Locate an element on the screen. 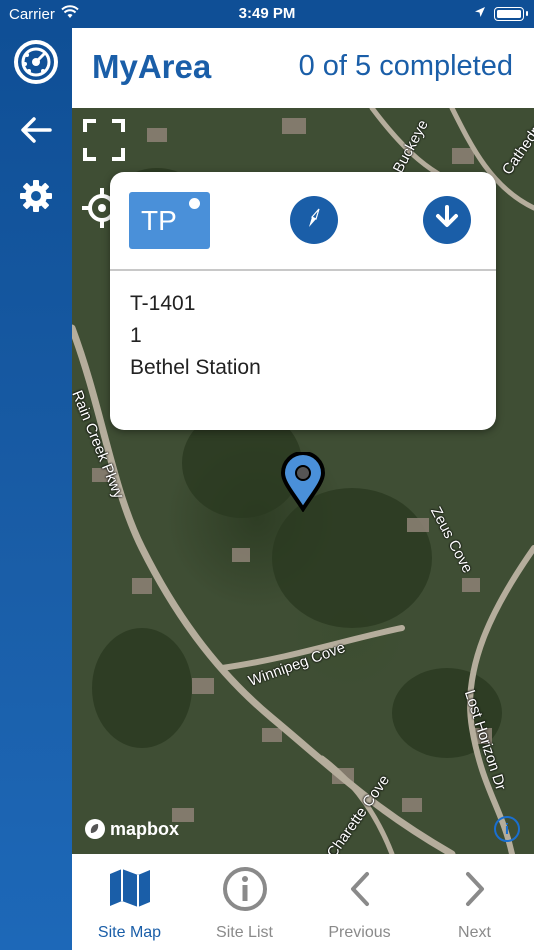  fullscreen-icon is located at coordinates (104, 142).